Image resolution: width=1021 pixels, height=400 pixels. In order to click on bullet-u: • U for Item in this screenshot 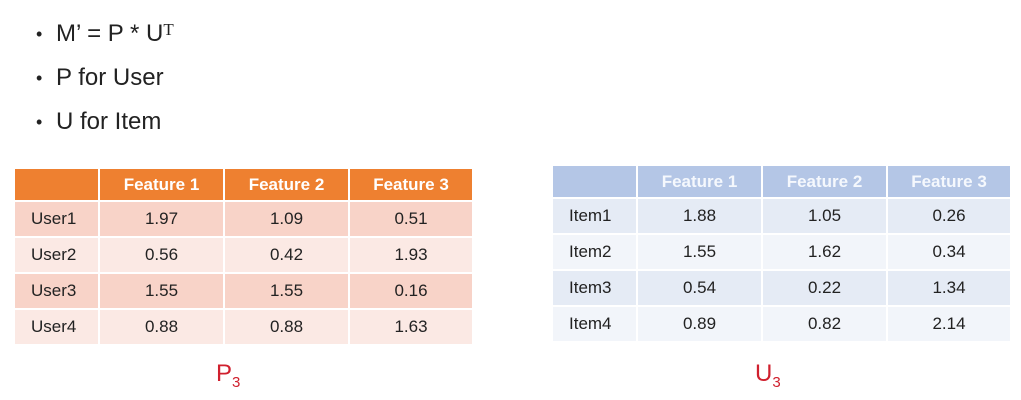, I will do `click(105, 122)`.